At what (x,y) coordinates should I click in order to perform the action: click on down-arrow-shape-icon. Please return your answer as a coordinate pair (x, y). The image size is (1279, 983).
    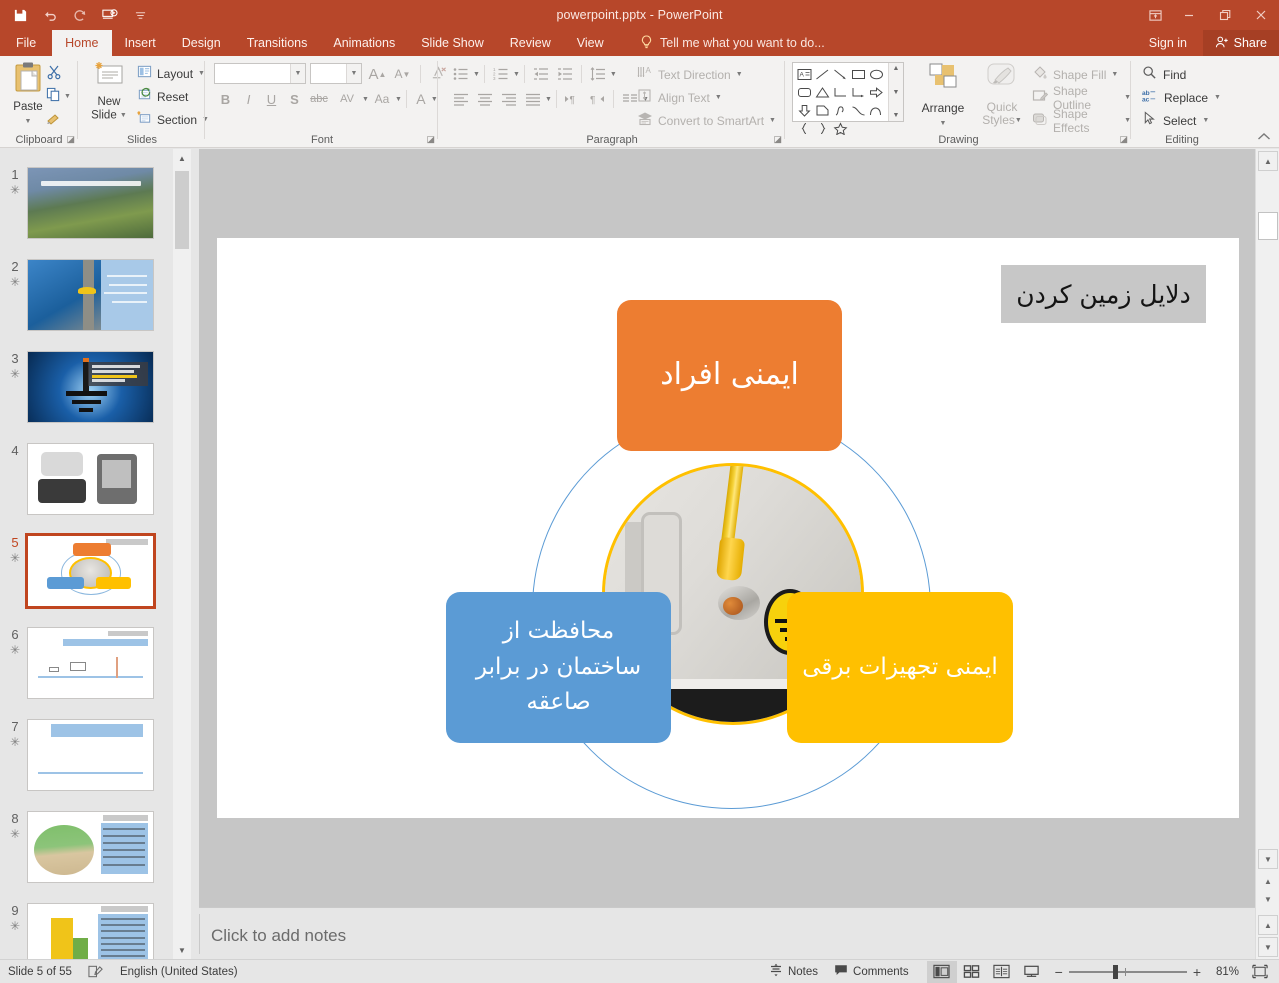
    Looking at the image, I should click on (804, 110).